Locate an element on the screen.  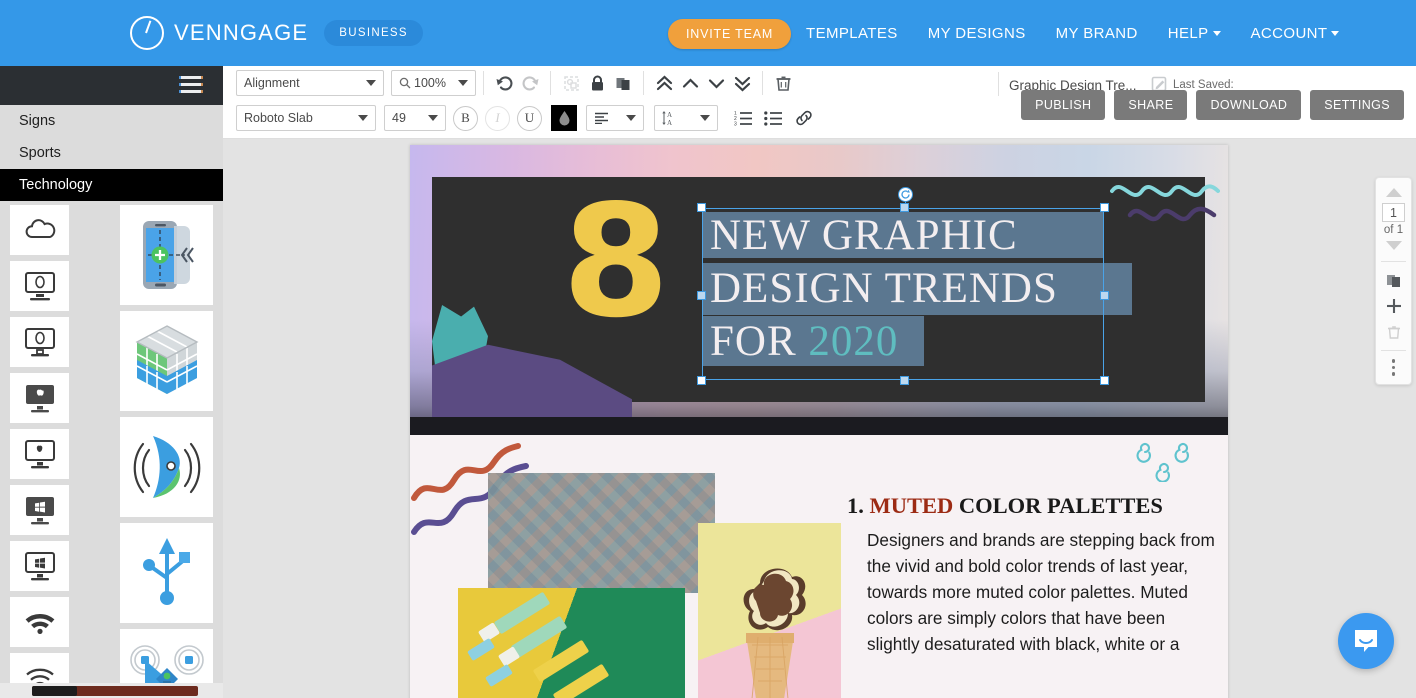
monitor-linux-icon is located at coordinates (39, 286).